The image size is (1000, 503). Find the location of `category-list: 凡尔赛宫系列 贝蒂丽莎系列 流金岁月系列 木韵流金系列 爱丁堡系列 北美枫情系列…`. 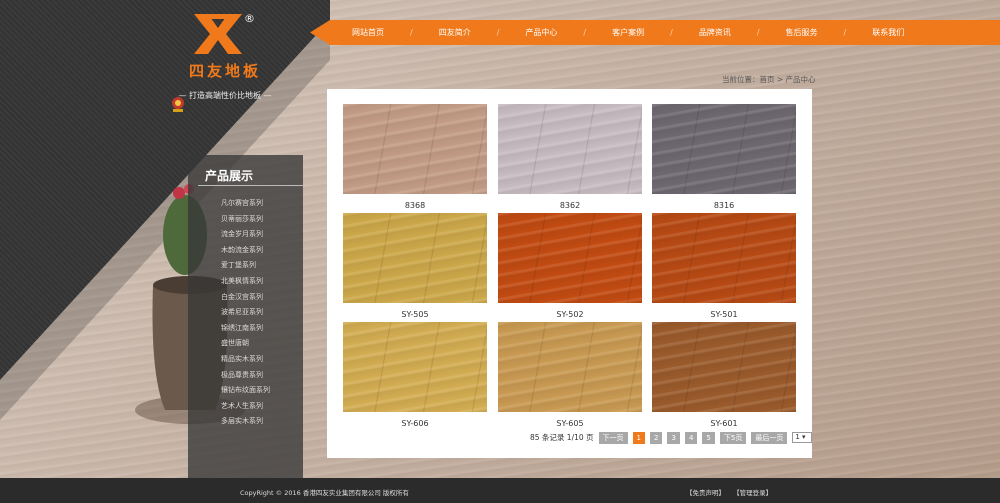

category-list: 凡尔赛宫系列 贝蒂丽莎系列 流金岁月系列 木韵流金系列 爱丁堡系列 北美枫情系列… is located at coordinates (245, 313).